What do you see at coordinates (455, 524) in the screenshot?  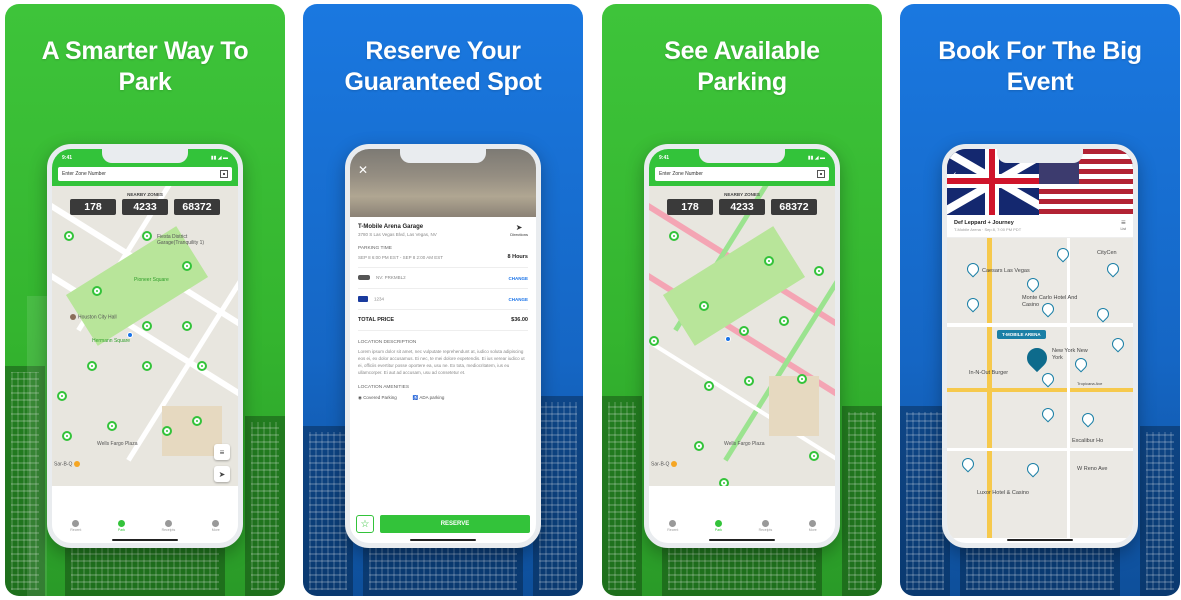 I see `reserve-button: RESERVE` at bounding box center [455, 524].